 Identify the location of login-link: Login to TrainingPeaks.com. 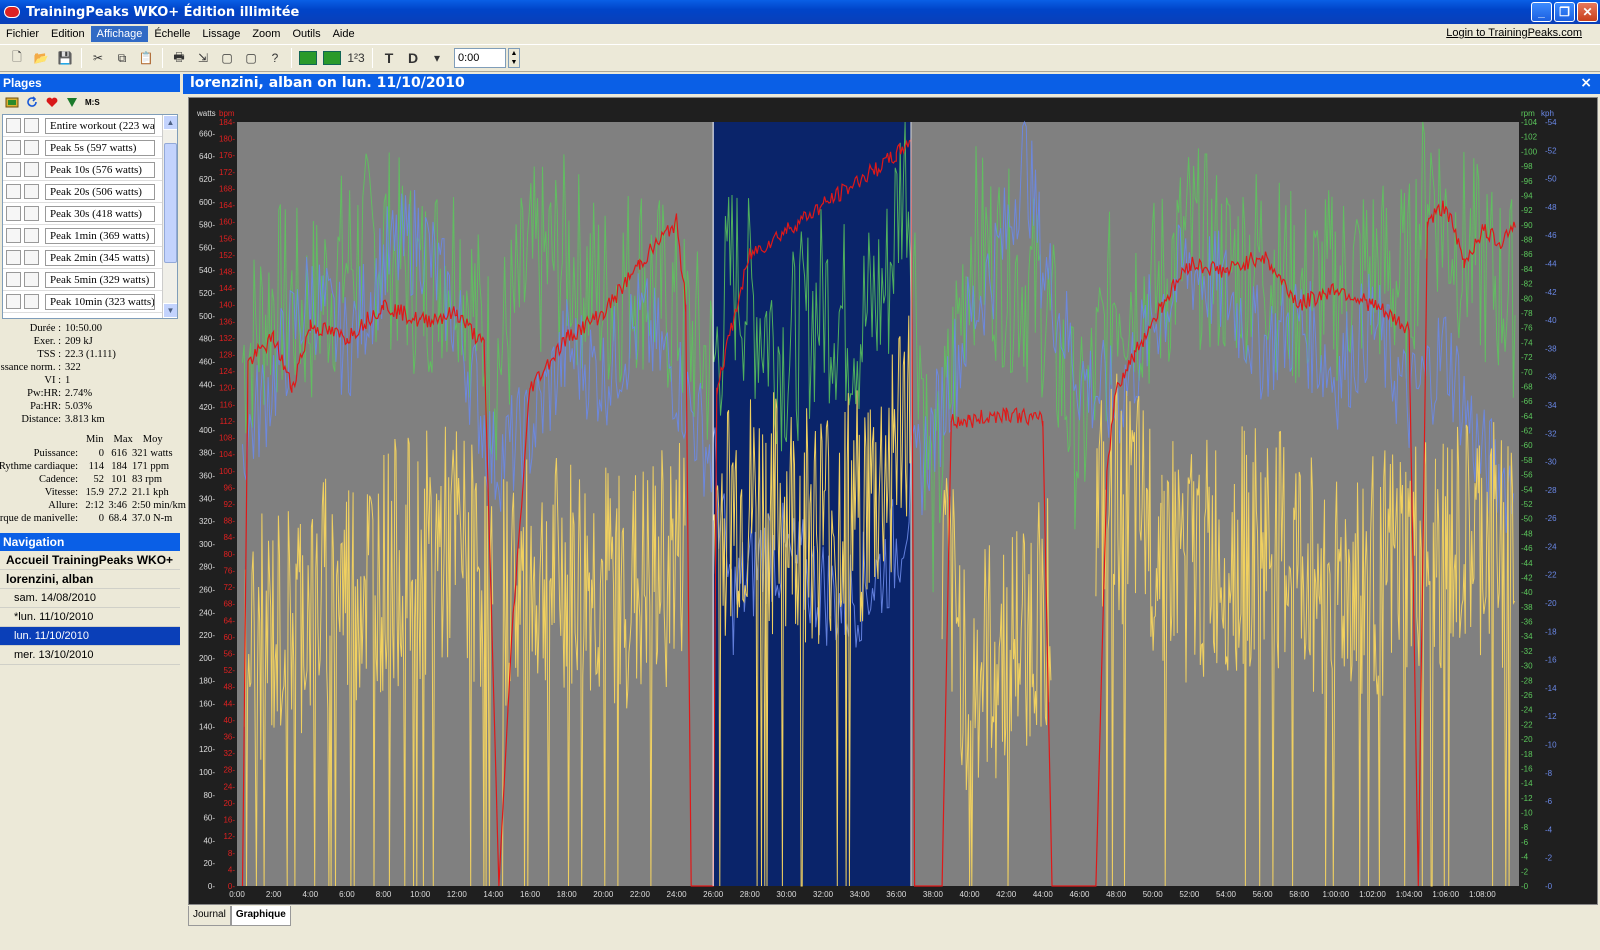
(1514, 33).